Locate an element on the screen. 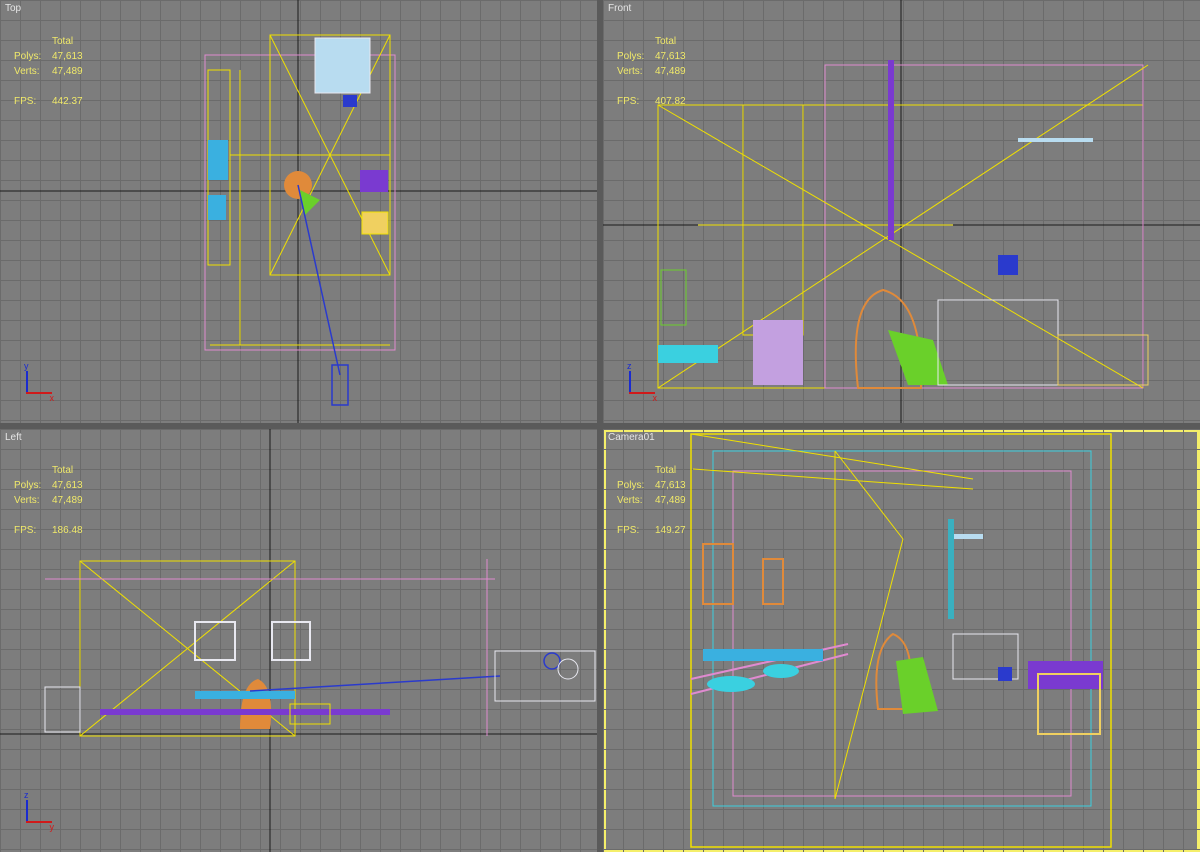 The width and height of the screenshot is (1200, 852). viewport-label: Camera01 is located at coordinates (631, 437).